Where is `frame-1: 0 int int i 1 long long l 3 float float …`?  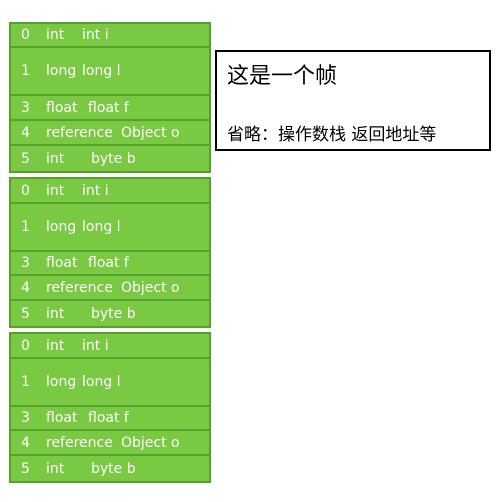
frame-1: 0 int int i 1 long long l 3 float float … is located at coordinates (110, 97).